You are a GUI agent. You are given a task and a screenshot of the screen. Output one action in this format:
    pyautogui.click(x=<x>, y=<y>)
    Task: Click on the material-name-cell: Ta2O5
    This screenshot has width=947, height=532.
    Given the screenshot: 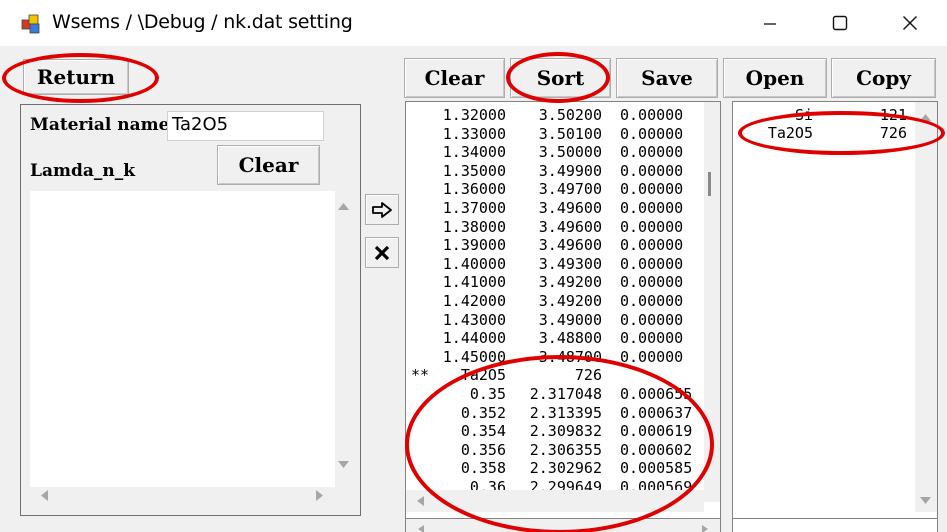 What is the action you would take?
    pyautogui.click(x=790, y=133)
    